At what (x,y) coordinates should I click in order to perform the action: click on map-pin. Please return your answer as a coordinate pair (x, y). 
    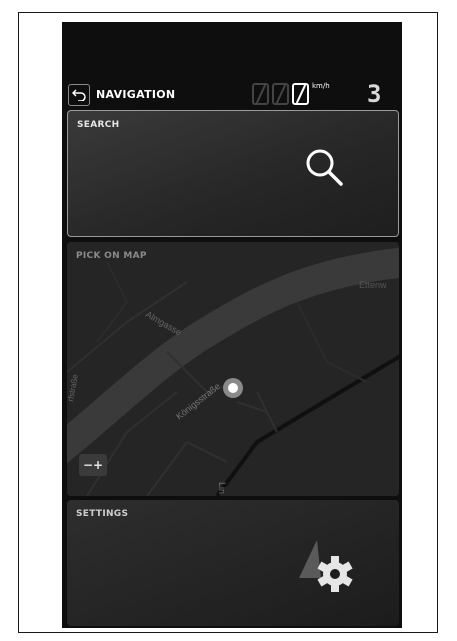
    Looking at the image, I should click on (233, 388).